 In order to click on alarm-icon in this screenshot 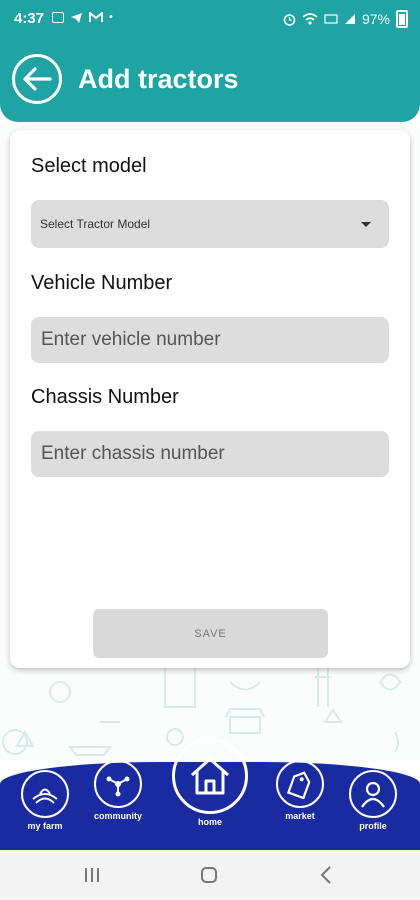, I will do `click(289, 19)`.